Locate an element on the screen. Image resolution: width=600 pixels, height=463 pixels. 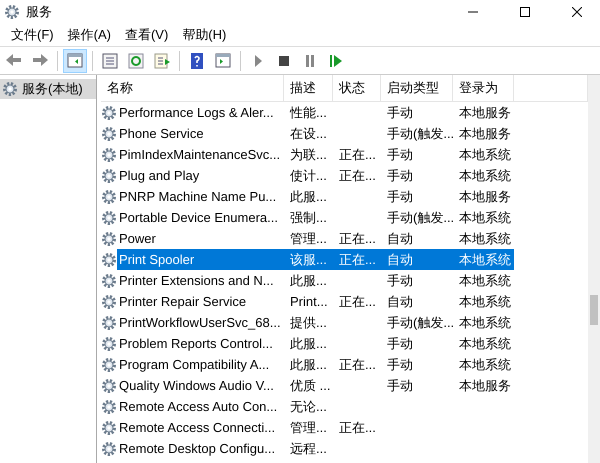
pane-toggle-icon is located at coordinates (75, 60).